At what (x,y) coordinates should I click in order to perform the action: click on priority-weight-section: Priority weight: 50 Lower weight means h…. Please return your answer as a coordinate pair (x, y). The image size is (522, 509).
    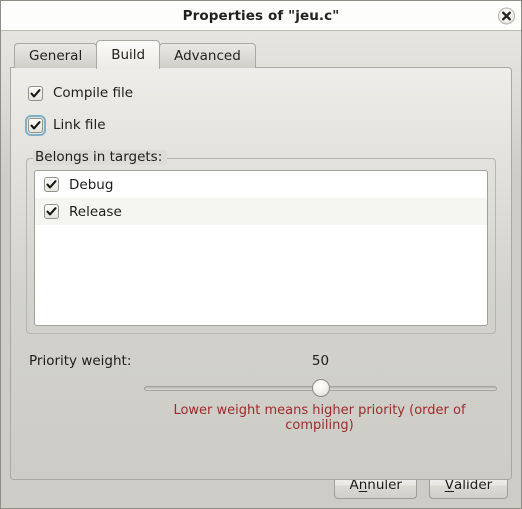
    Looking at the image, I should click on (261, 392).